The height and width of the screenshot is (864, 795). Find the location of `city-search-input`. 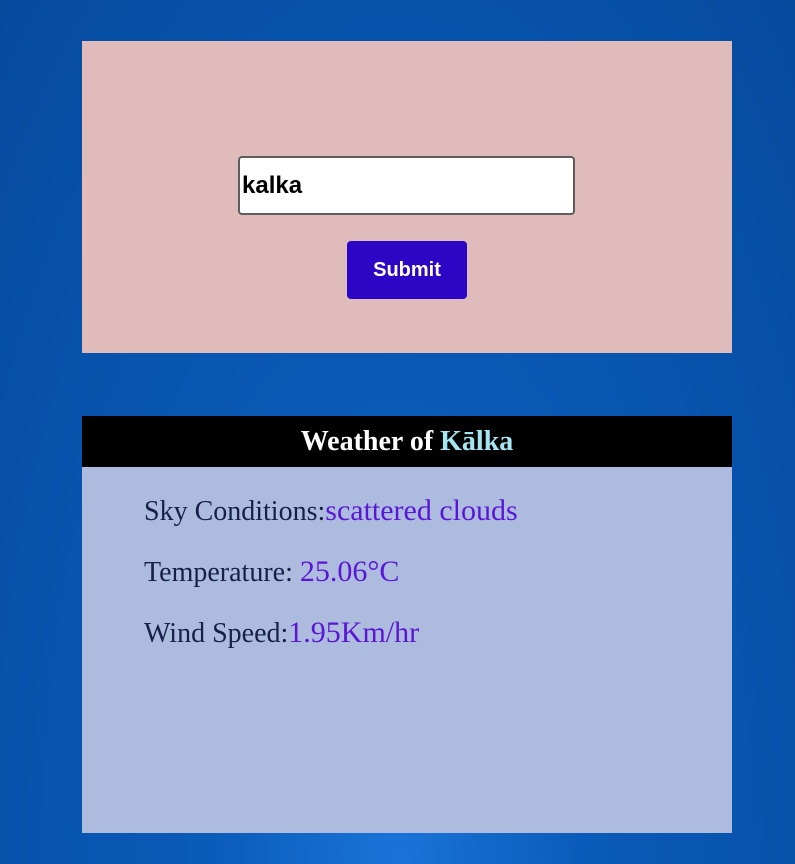

city-search-input is located at coordinates (406, 185).